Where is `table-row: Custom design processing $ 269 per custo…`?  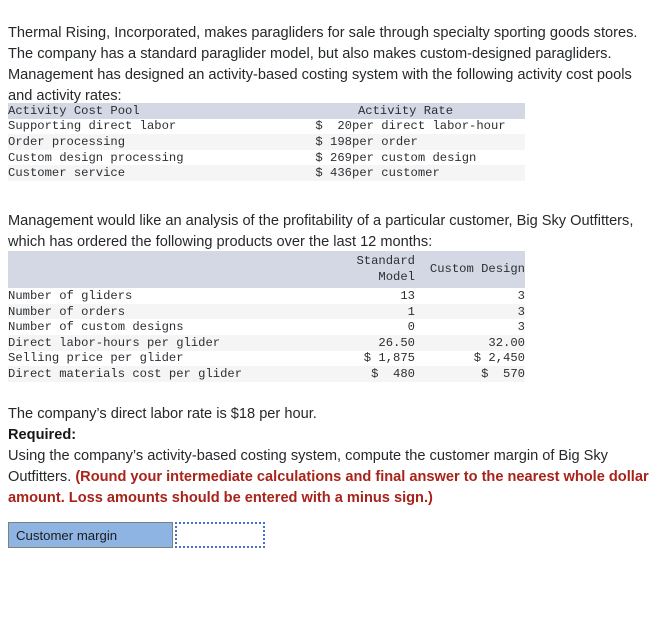
table-row: Custom design processing $ 269 per custo… is located at coordinates (267, 157).